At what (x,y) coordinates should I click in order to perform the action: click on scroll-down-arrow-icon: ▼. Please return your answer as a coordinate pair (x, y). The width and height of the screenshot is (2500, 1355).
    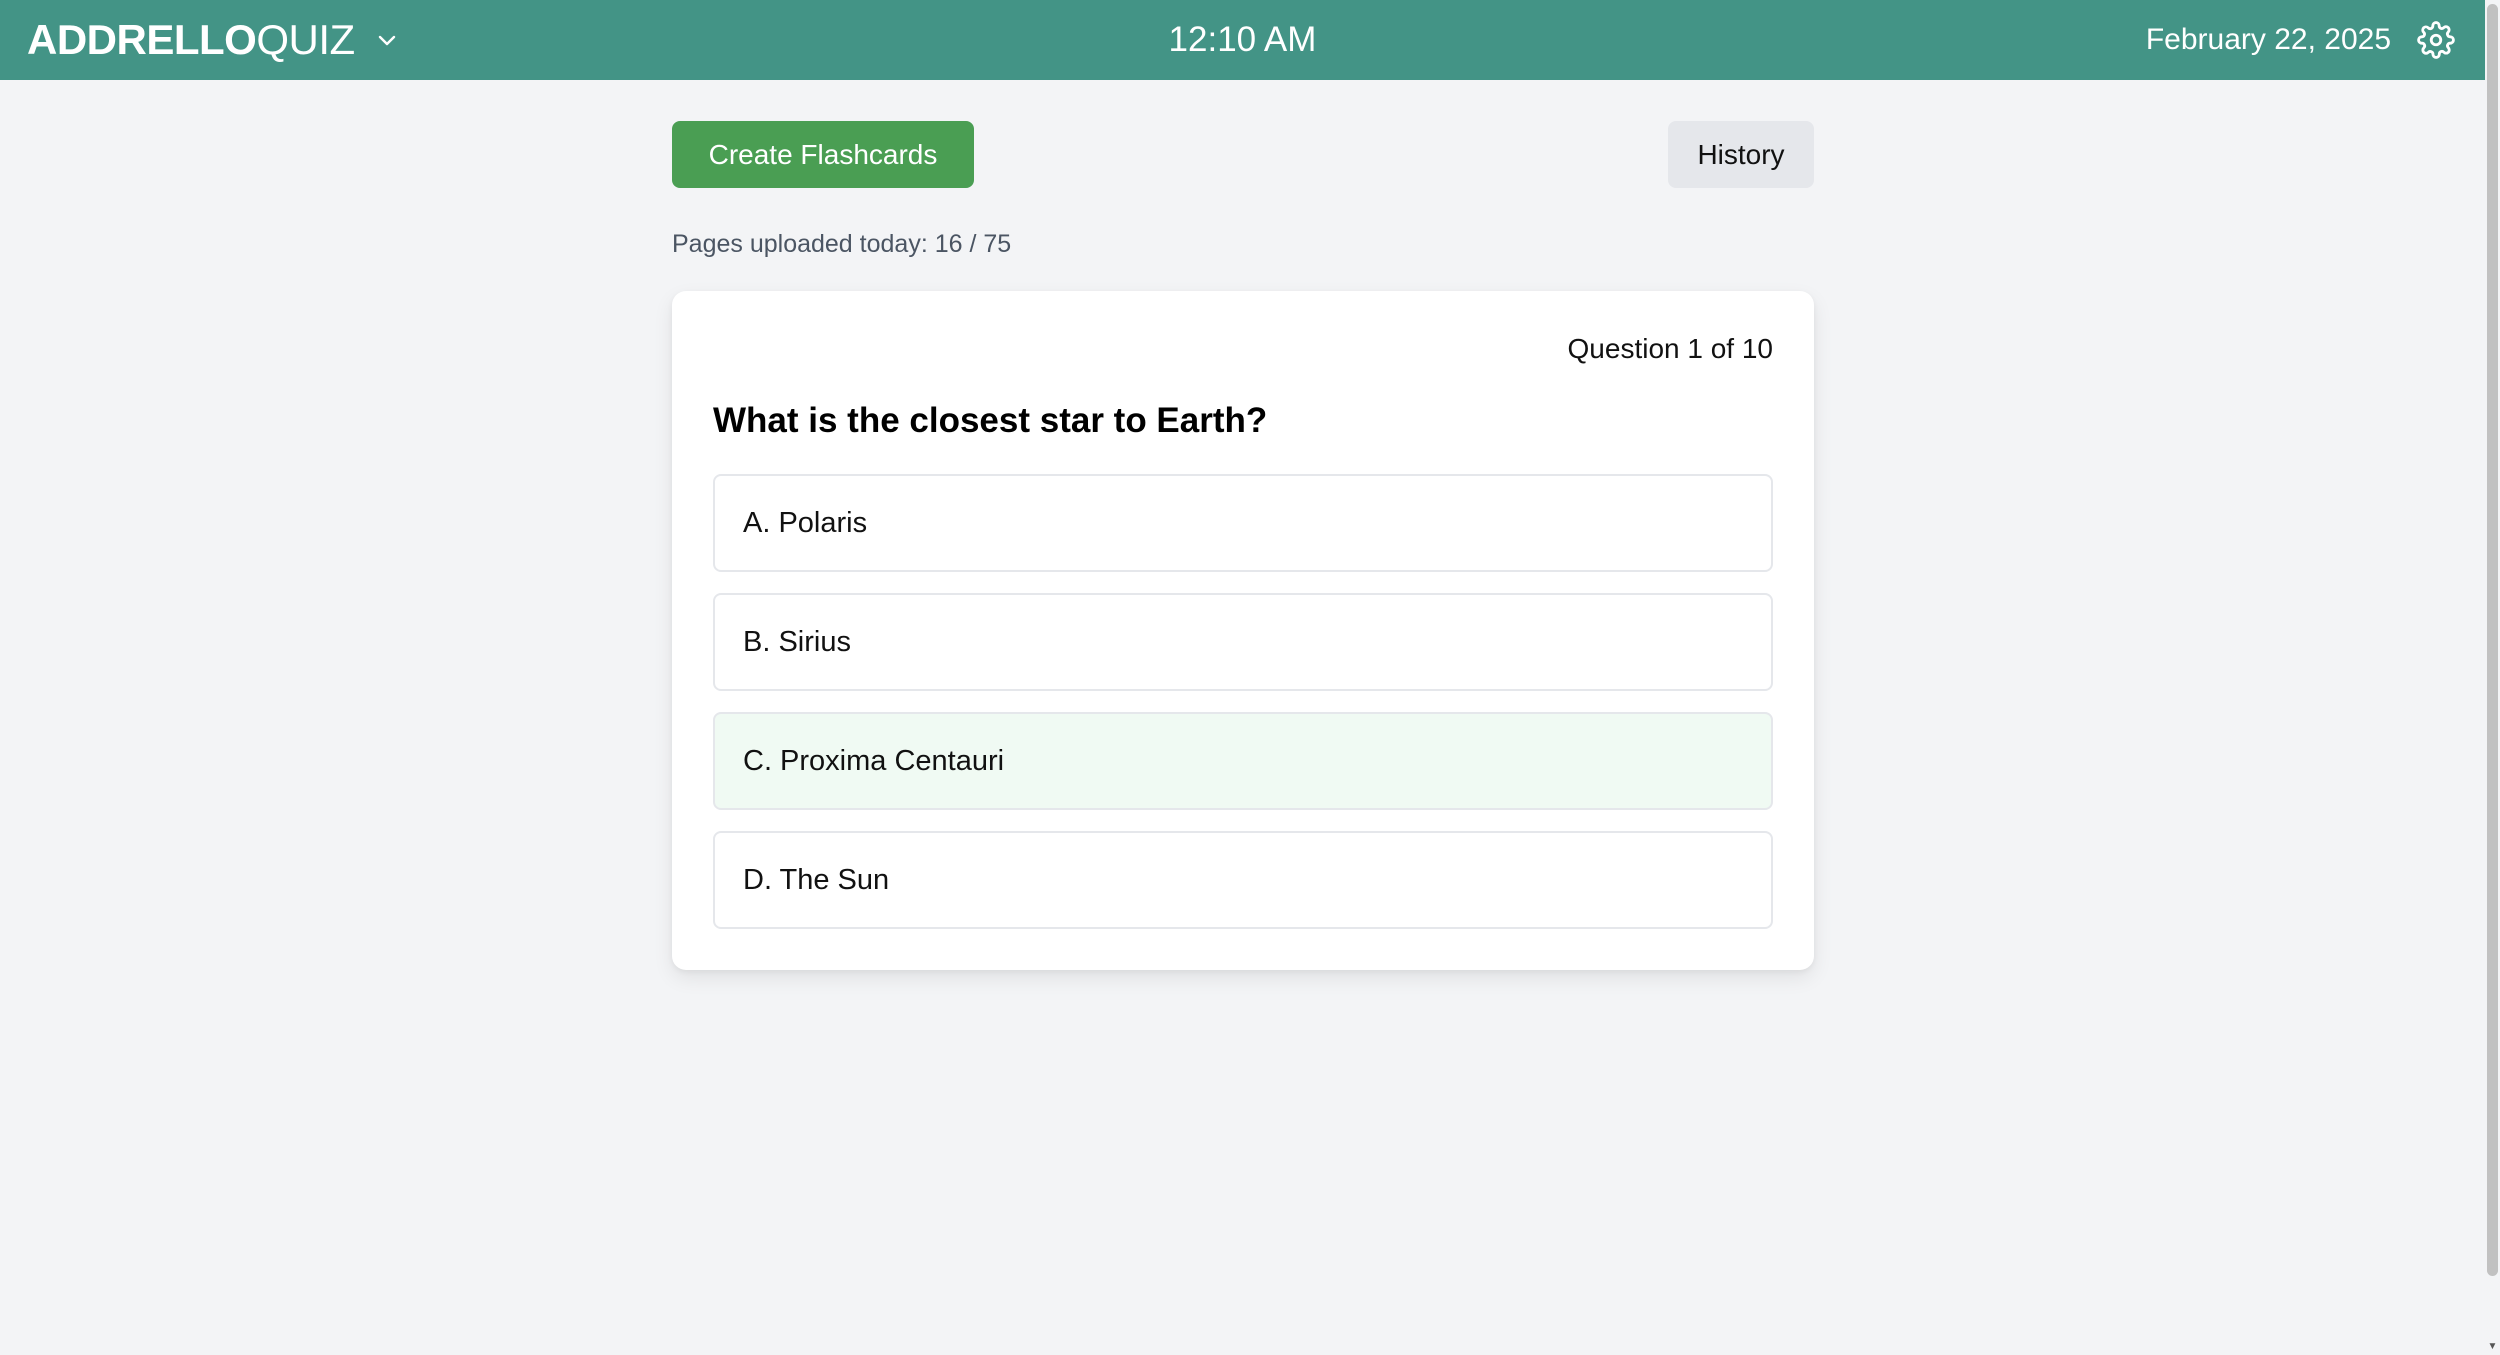
    Looking at the image, I should click on (2492, 1347).